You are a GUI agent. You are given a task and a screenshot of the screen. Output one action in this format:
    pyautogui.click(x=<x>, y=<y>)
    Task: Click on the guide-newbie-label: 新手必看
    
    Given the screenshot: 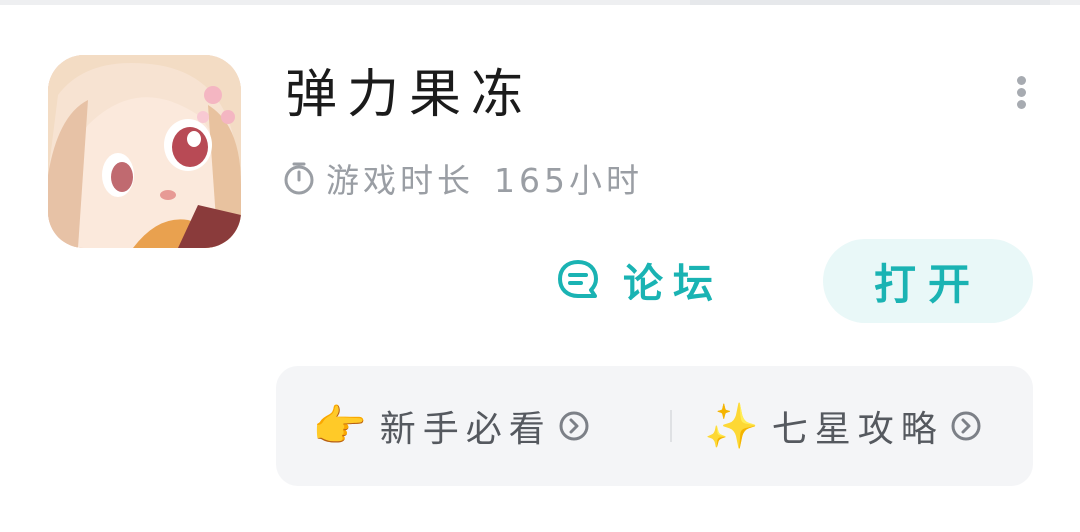 What is the action you would take?
    pyautogui.click(x=465, y=429)
    